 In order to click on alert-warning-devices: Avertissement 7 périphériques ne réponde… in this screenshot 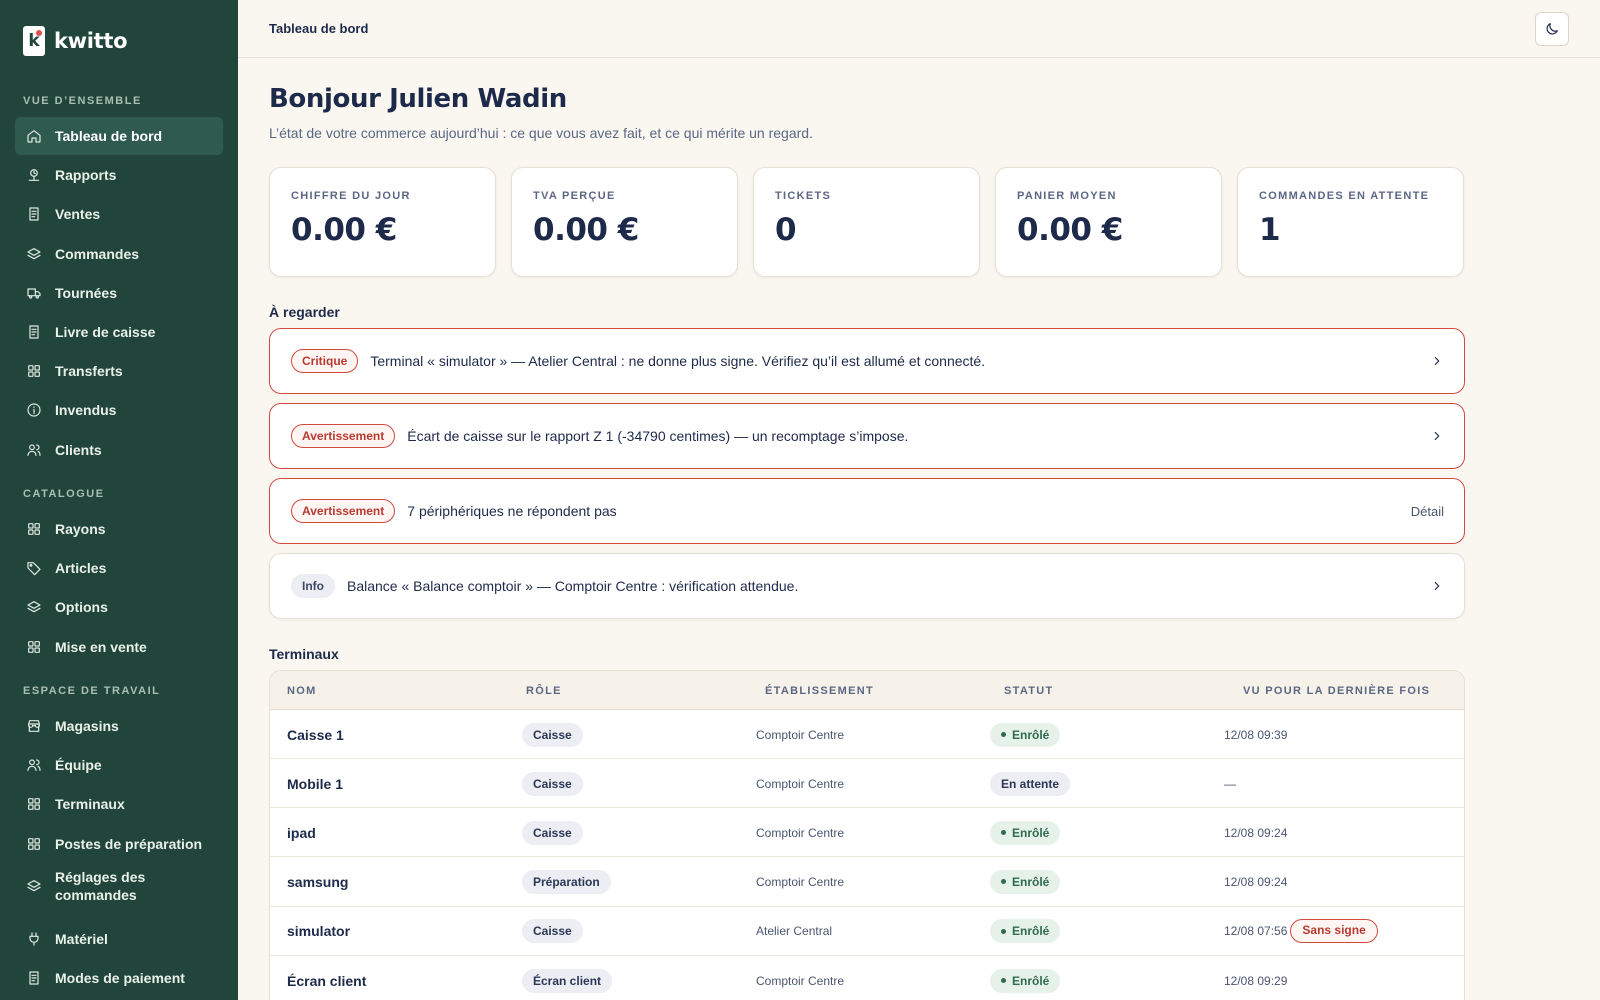, I will do `click(867, 511)`.